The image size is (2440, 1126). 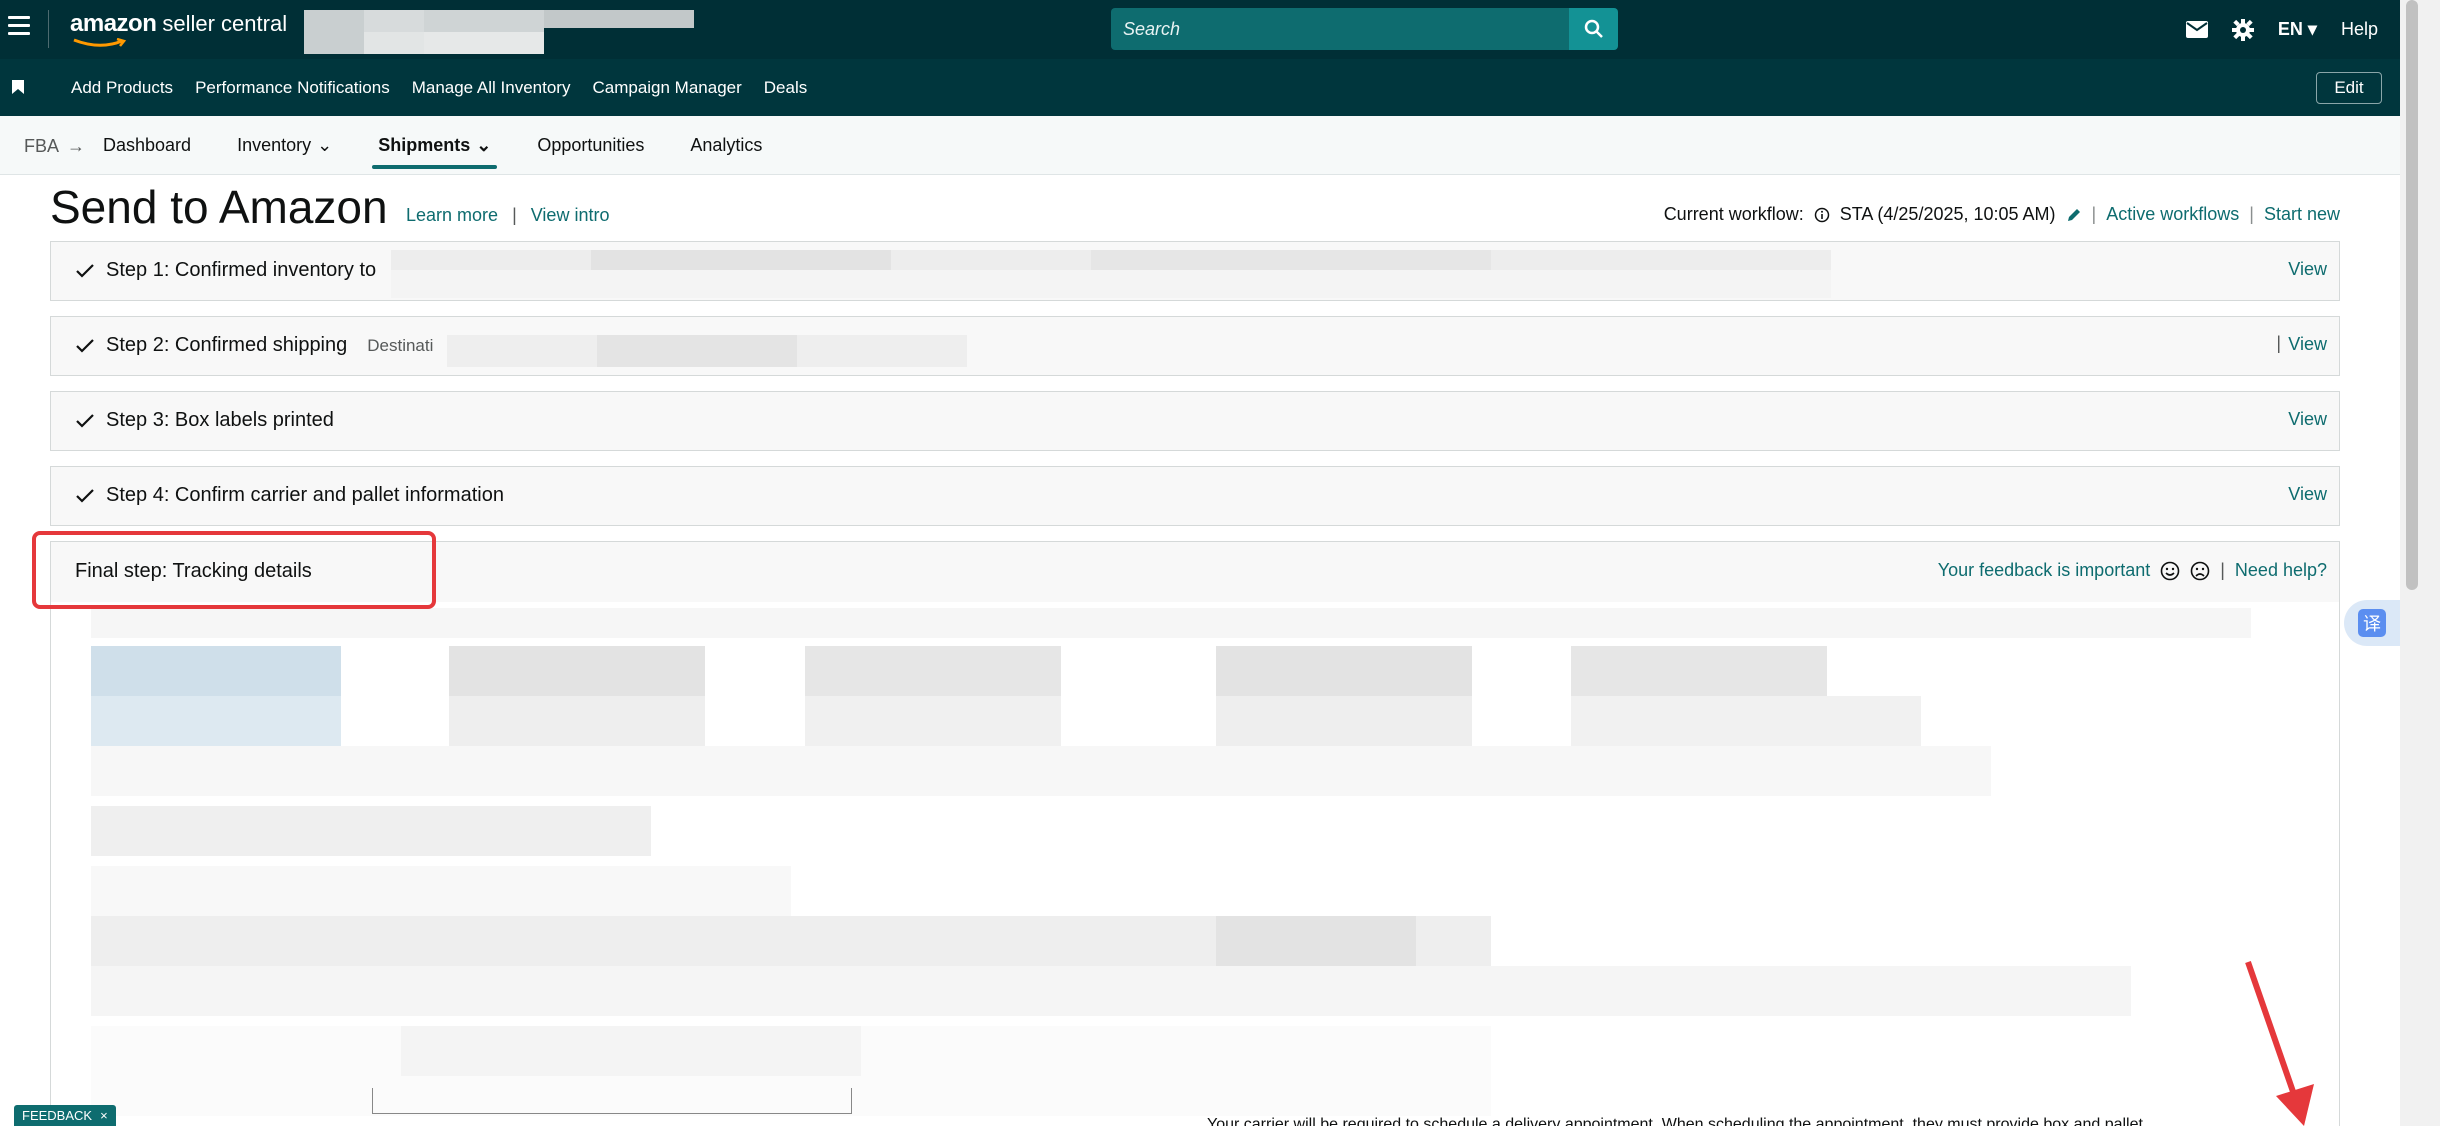 I want to click on account-selector-redacted, so click(x=499, y=32).